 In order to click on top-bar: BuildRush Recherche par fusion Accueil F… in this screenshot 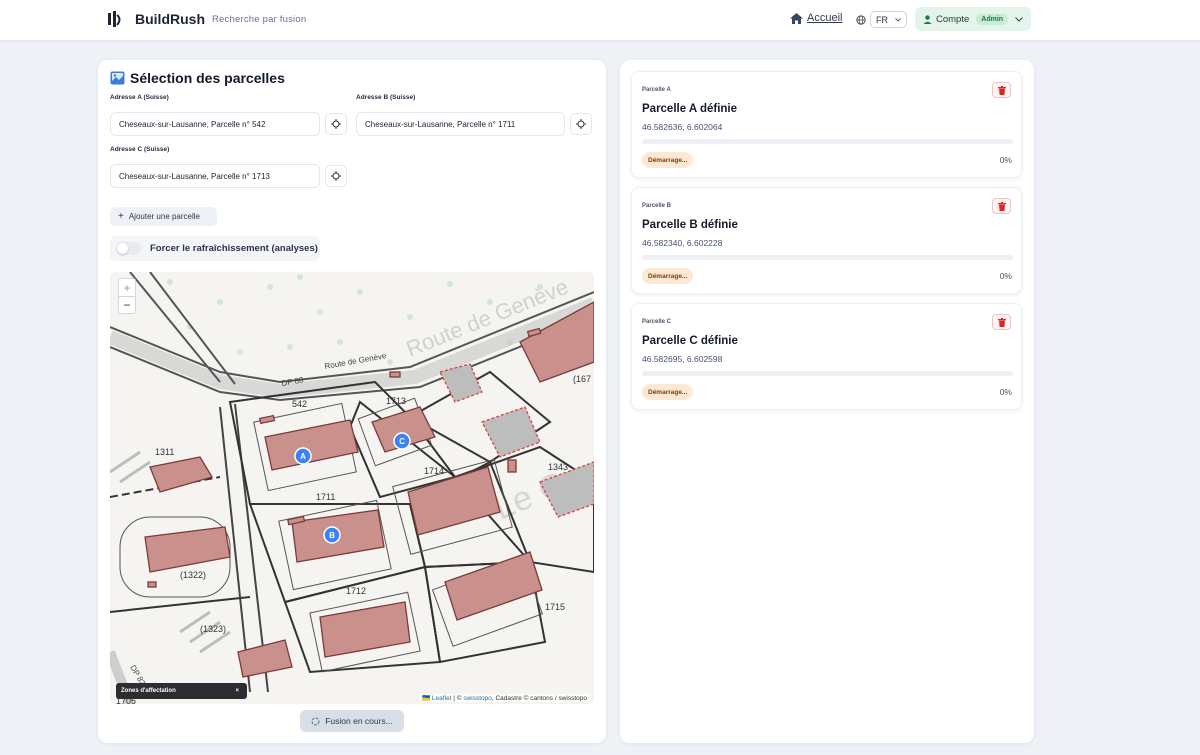, I will do `click(600, 20)`.